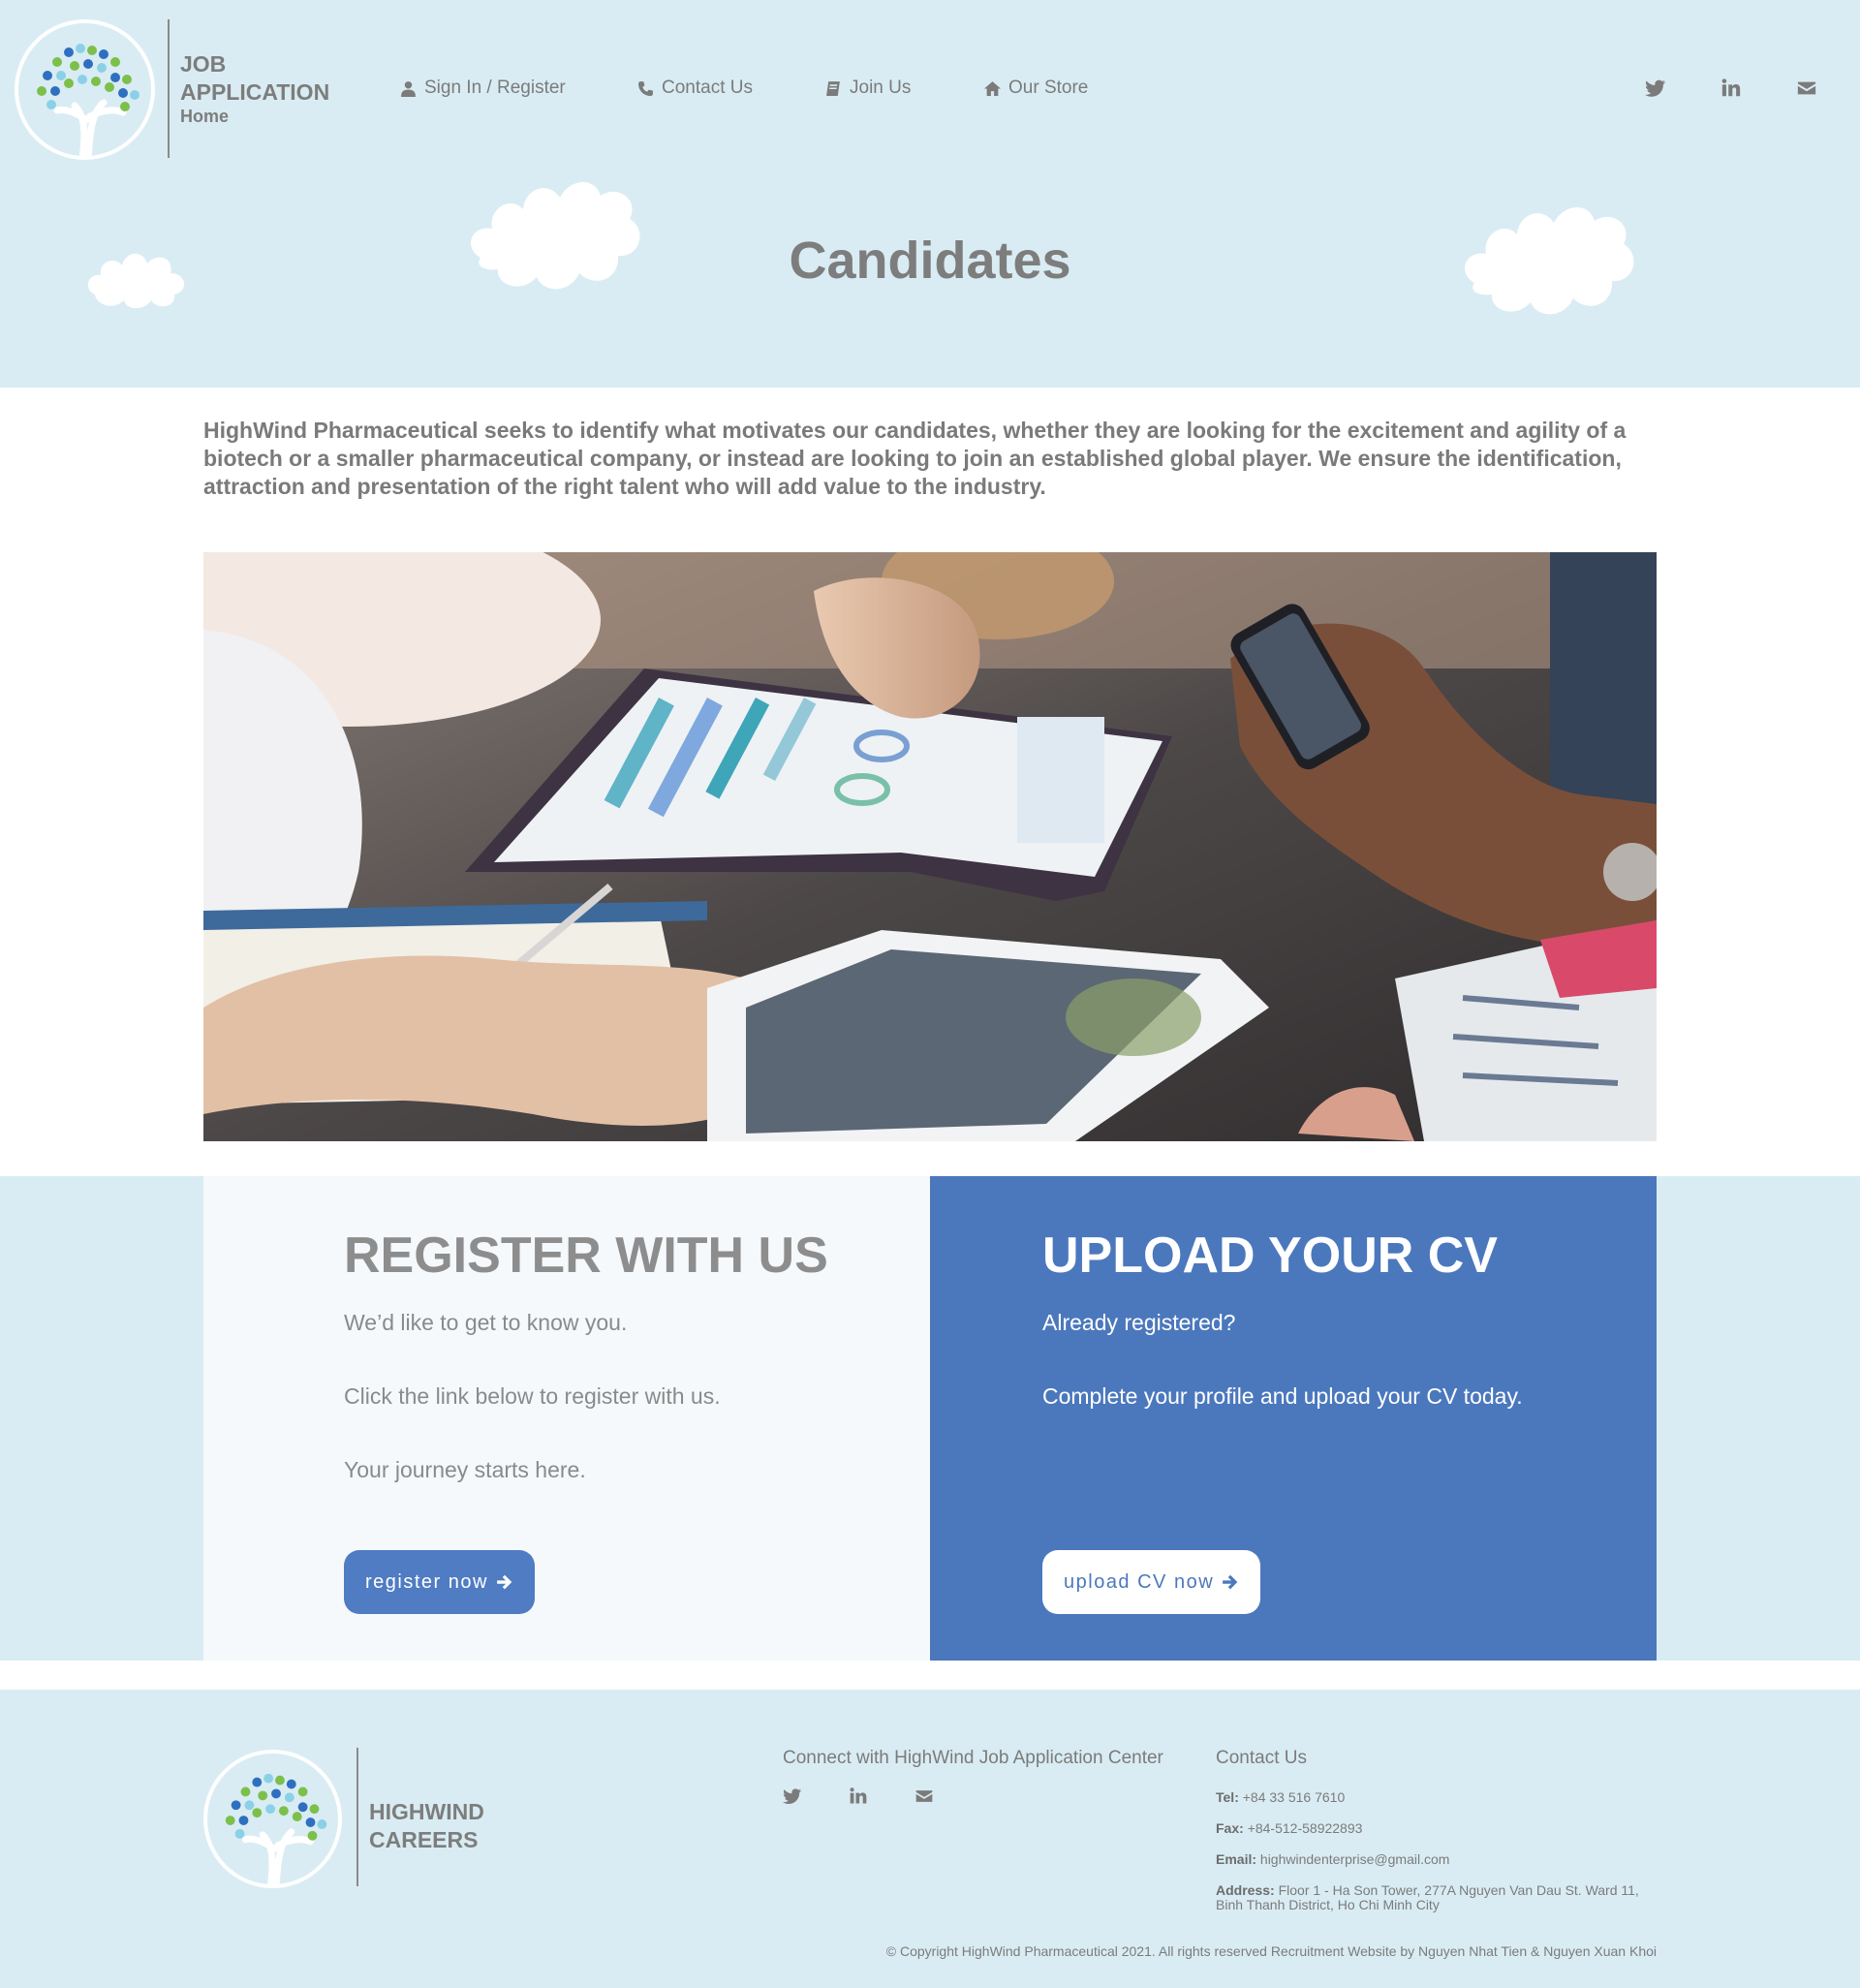 This screenshot has height=1988, width=1860. What do you see at coordinates (707, 88) in the screenshot?
I see `nav-contact-label: Contact Us` at bounding box center [707, 88].